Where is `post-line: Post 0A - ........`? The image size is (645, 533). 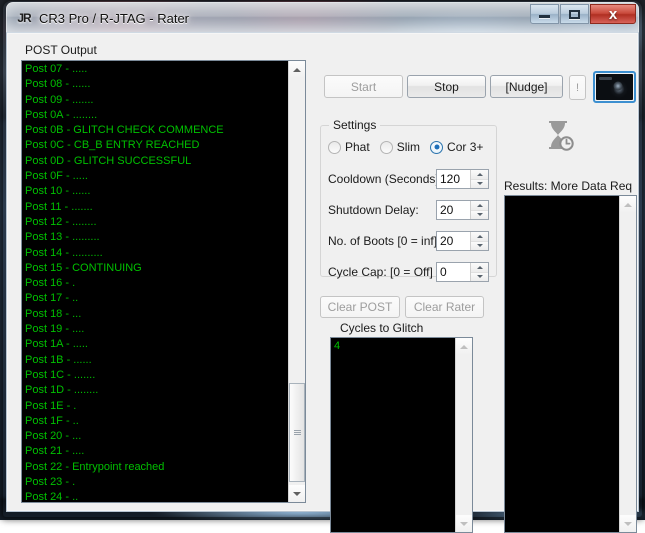 post-line: Post 0A - ........ is located at coordinates (61, 114).